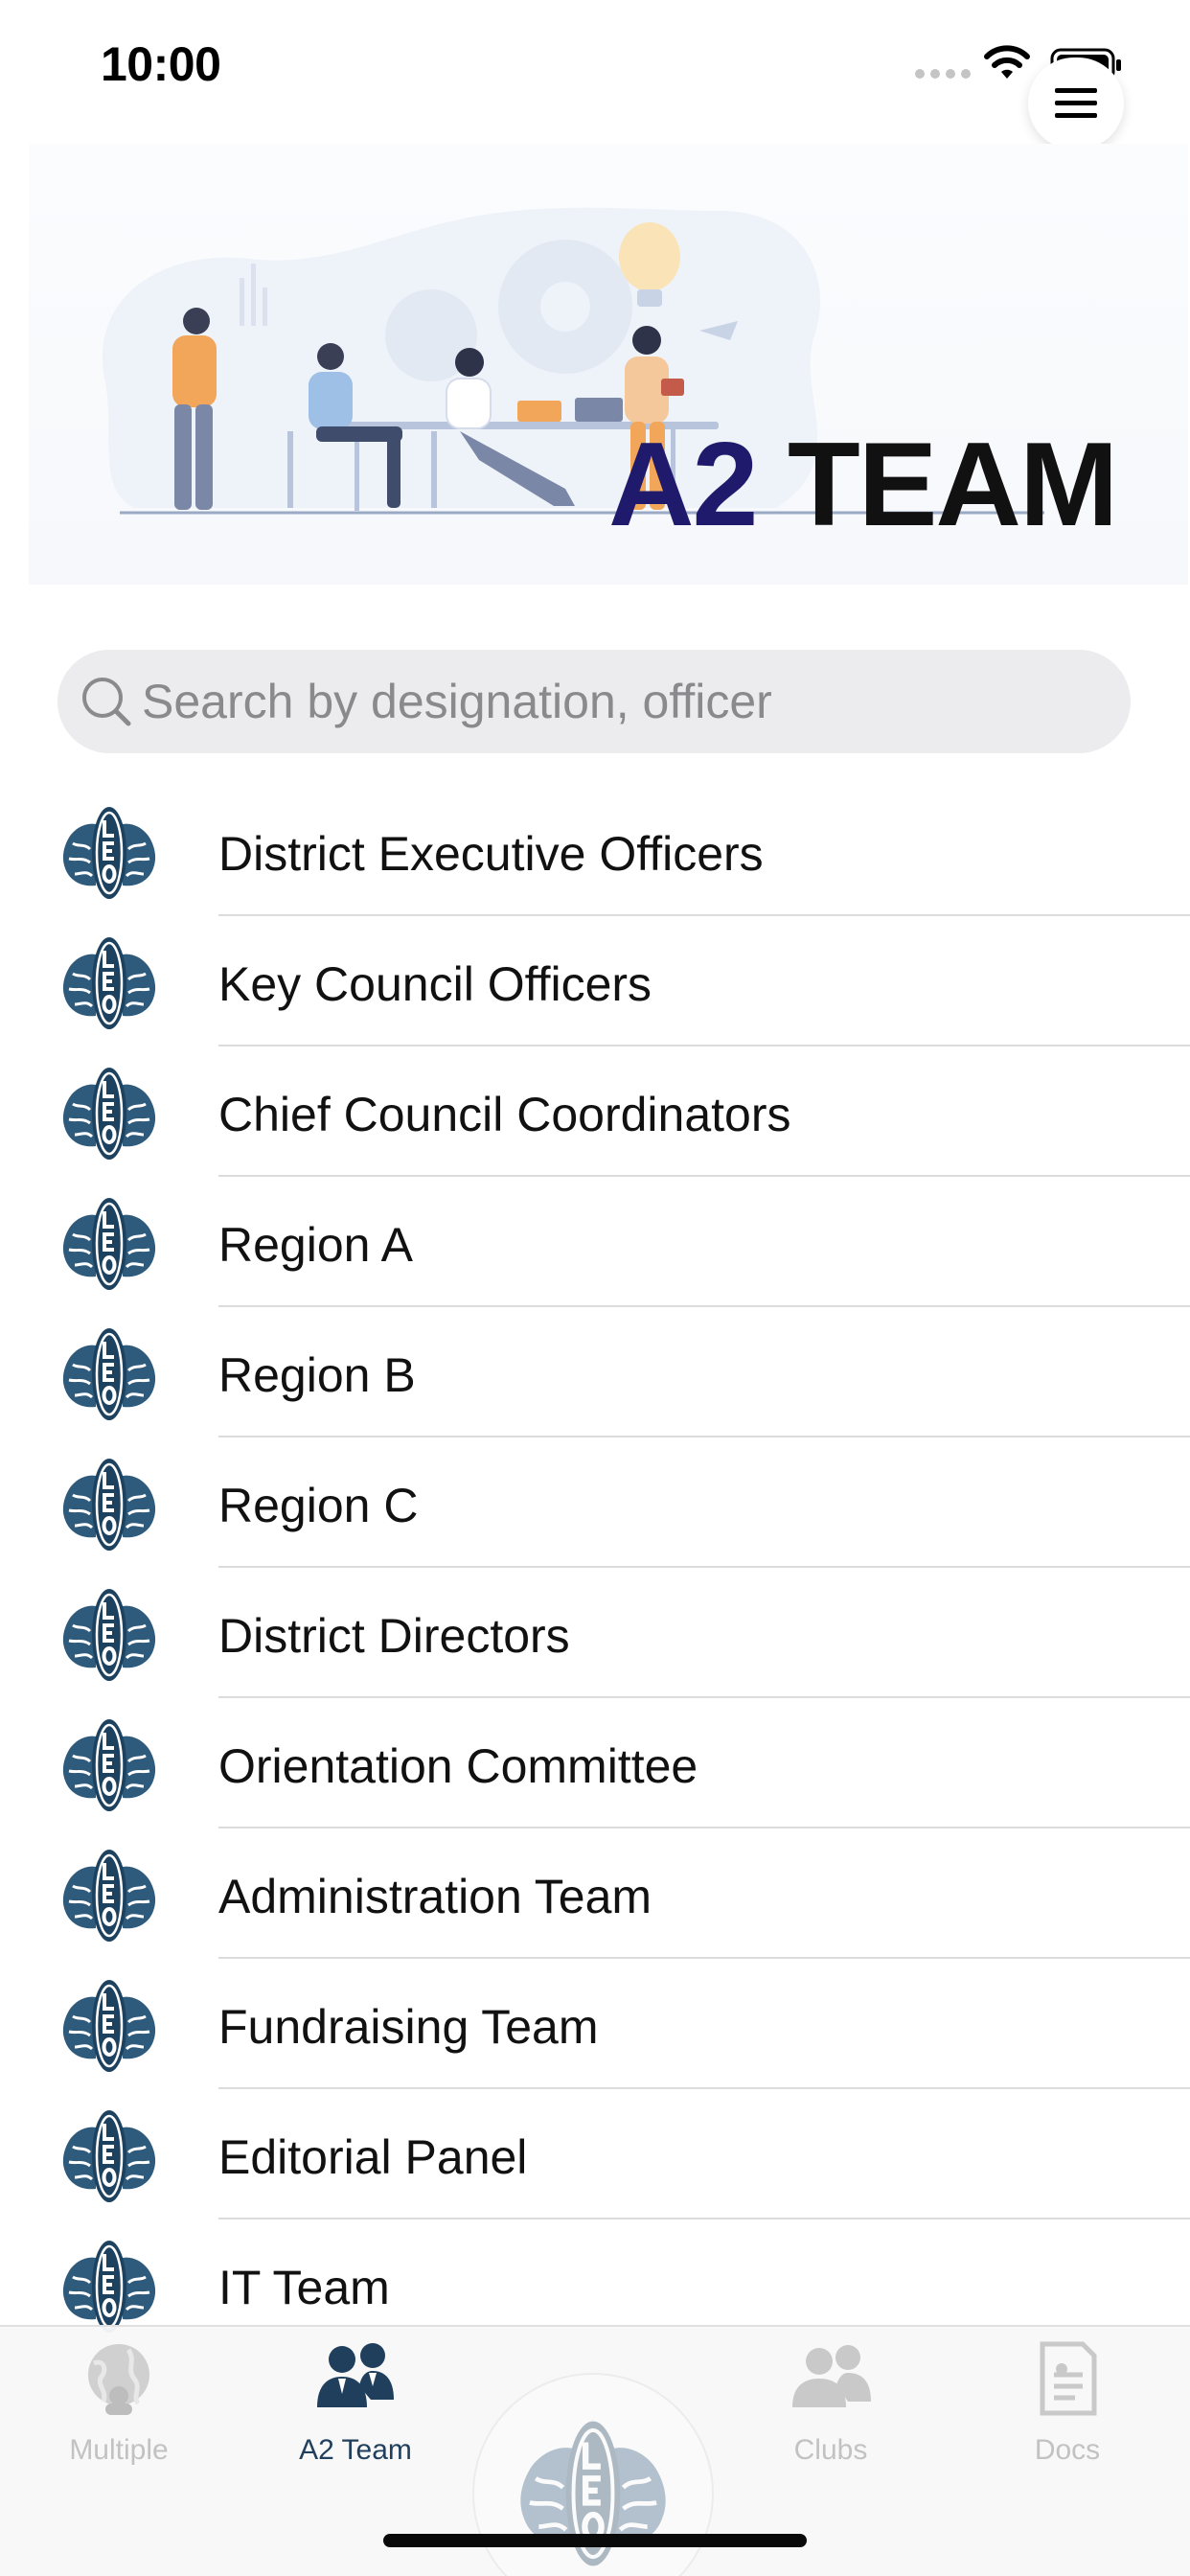 This screenshot has width=1190, height=2576. What do you see at coordinates (1068, 2417) in the screenshot?
I see `tab-docs: Docs` at bounding box center [1068, 2417].